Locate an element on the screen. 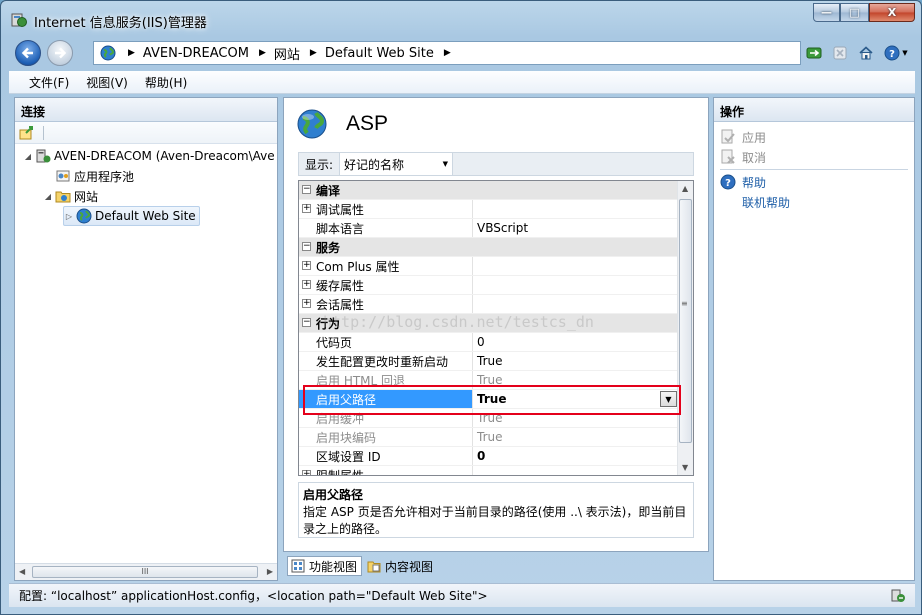 This screenshot has width=922, height=615. refresh-icon is located at coordinates (814, 53).